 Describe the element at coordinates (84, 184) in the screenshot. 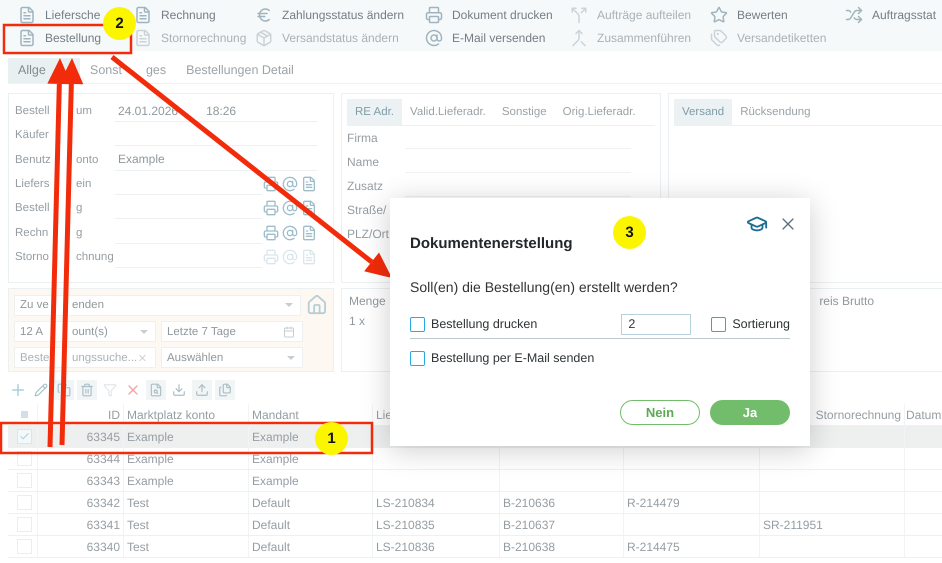

I see `field-label: ein` at that location.